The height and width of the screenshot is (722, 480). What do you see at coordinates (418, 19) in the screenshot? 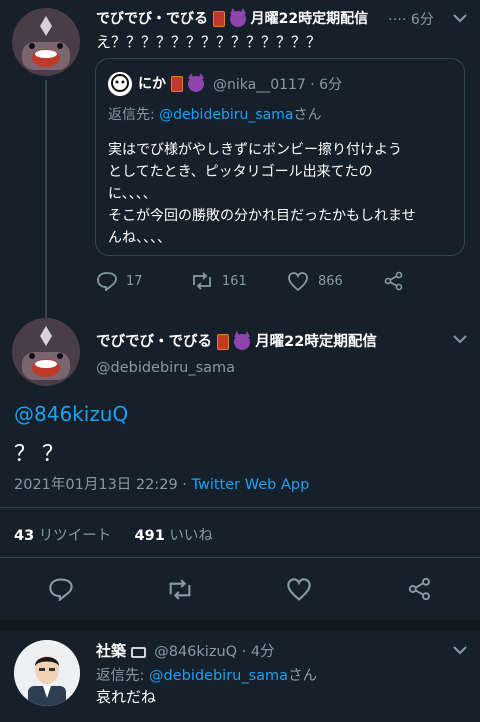
I see `tweet-time: · 6分` at bounding box center [418, 19].